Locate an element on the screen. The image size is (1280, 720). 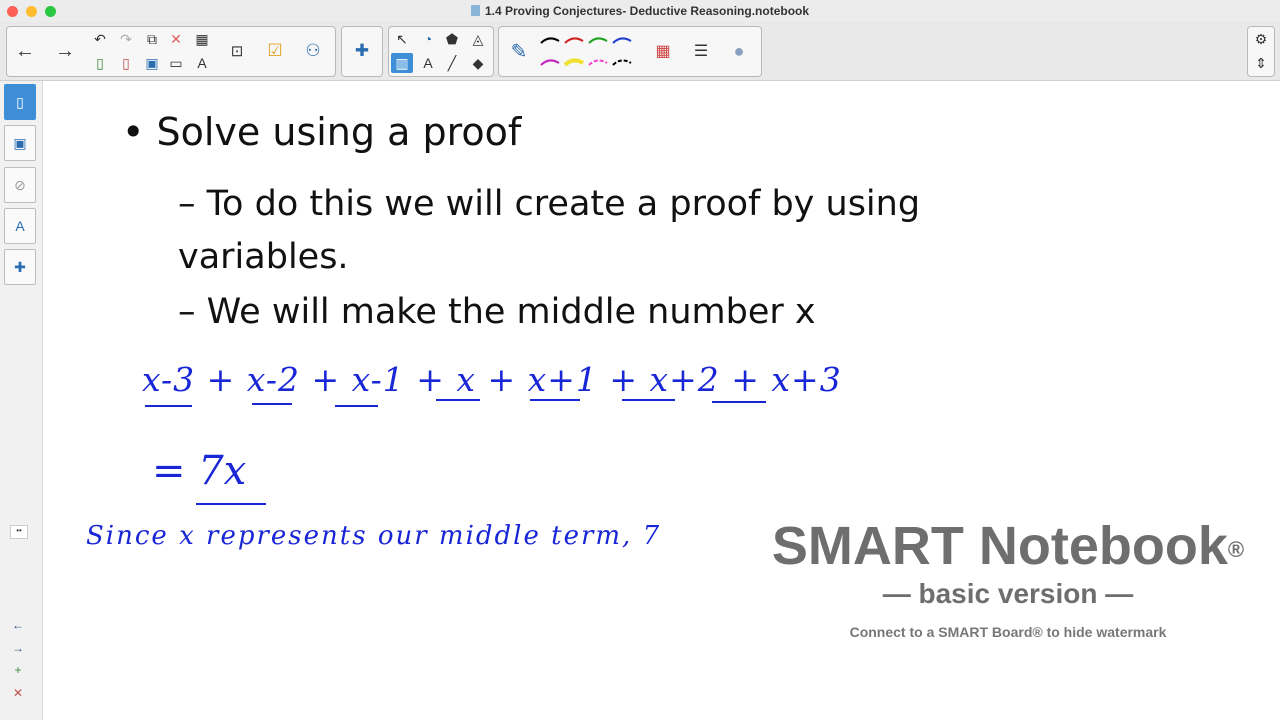
paste-icon: ⧉ is located at coordinates (152, 39).